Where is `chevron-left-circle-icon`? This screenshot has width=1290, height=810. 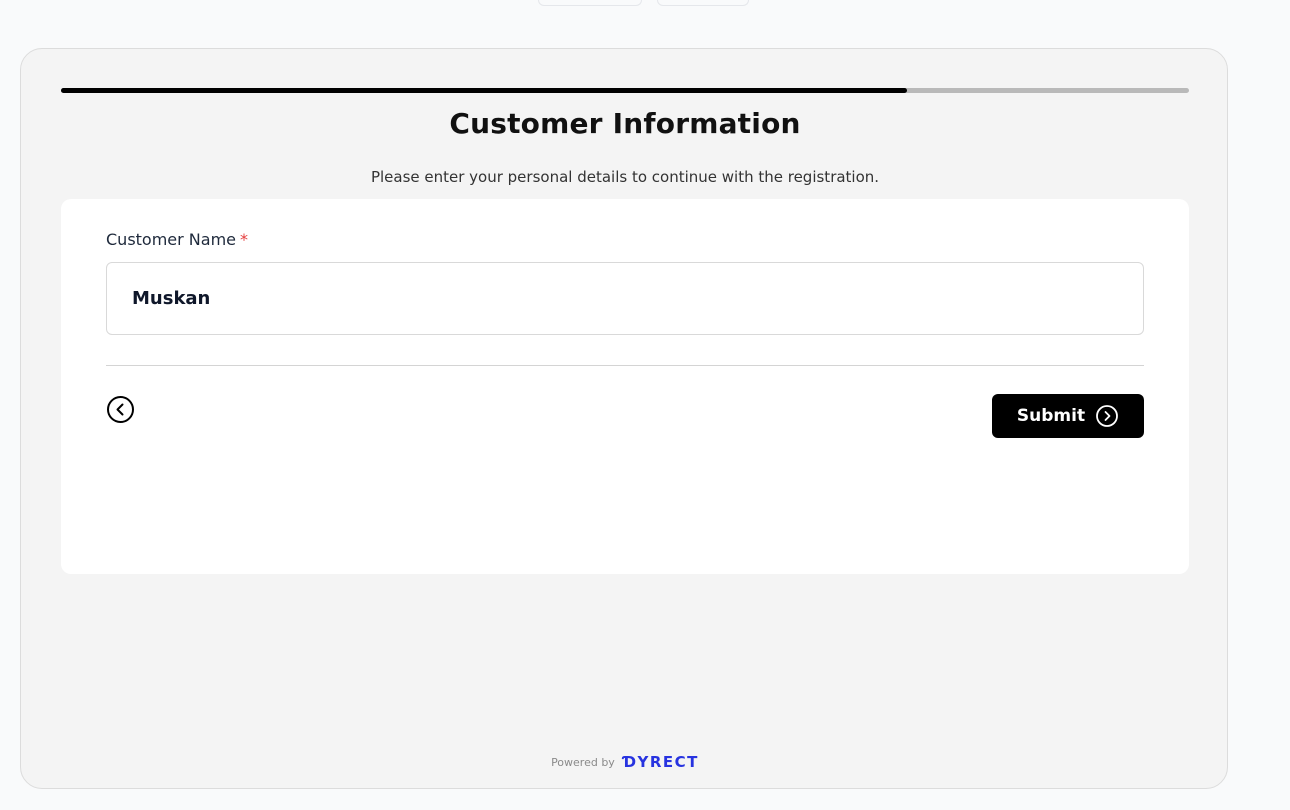
chevron-left-circle-icon is located at coordinates (120, 409).